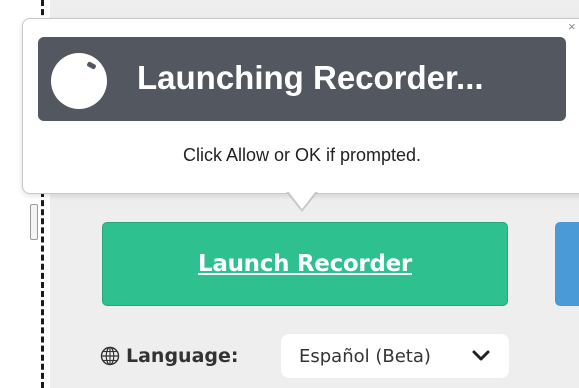  What do you see at coordinates (365, 356) in the screenshot?
I see `language-selected-value: Español (Beta)` at bounding box center [365, 356].